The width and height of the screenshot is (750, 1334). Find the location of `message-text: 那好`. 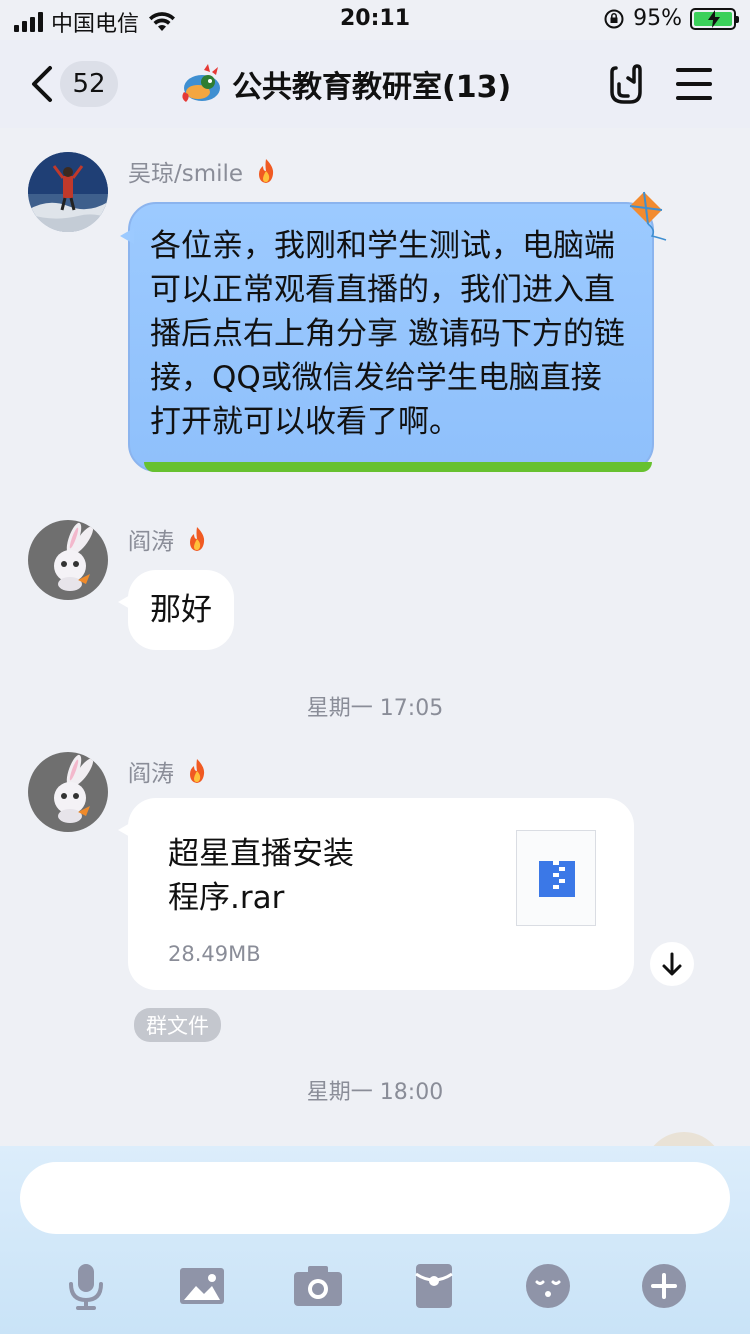

message-text: 那好 is located at coordinates (181, 610).